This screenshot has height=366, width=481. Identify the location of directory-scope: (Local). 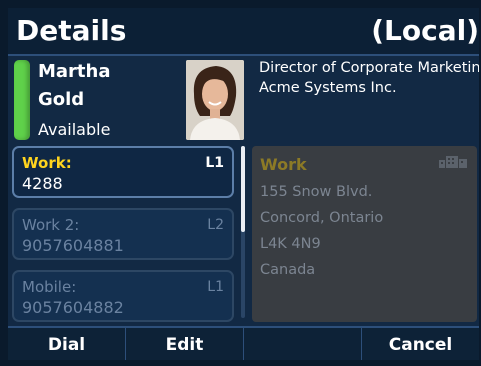
(425, 30).